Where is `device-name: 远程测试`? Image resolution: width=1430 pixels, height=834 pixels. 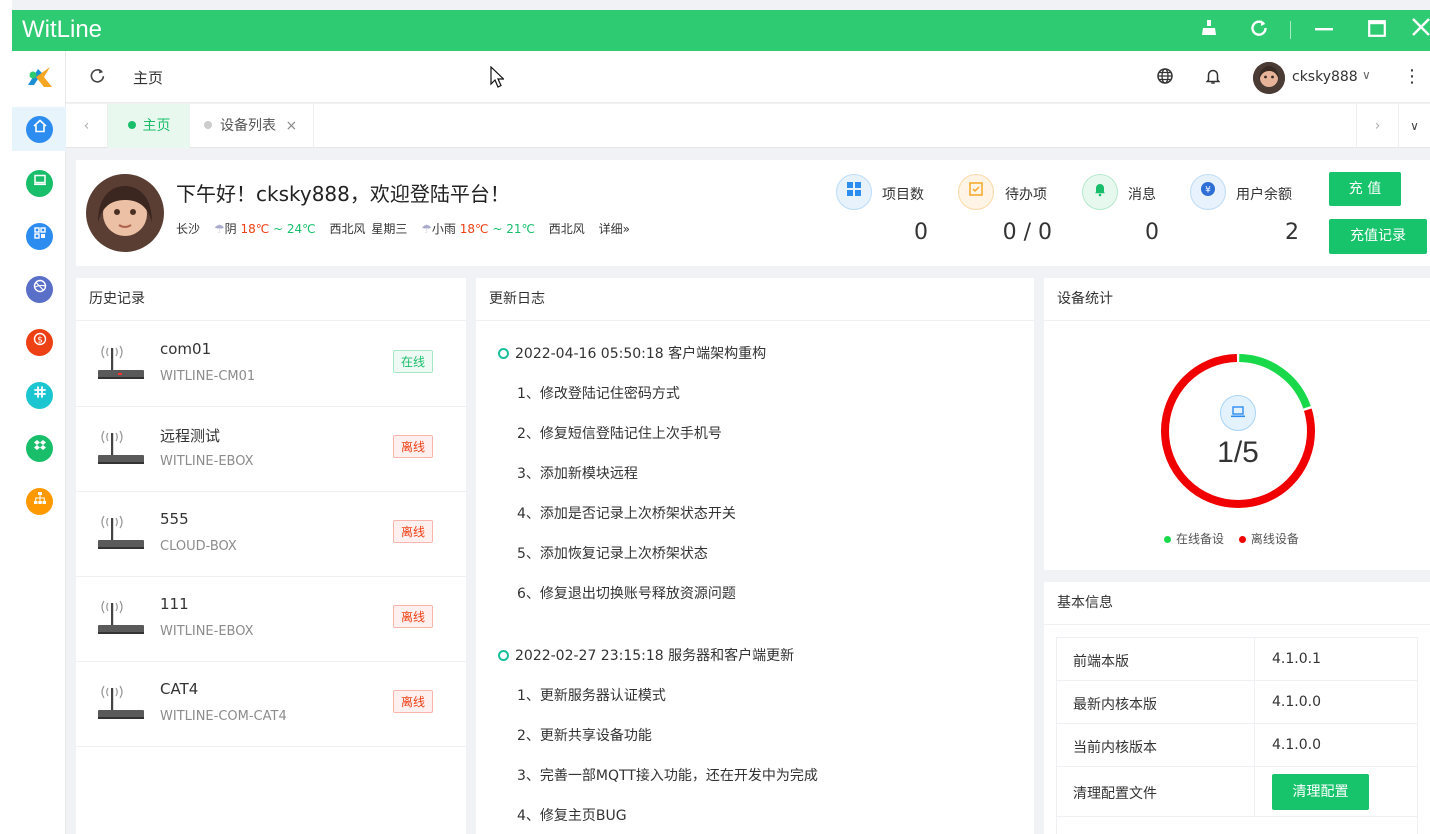
device-name: 远程测试 is located at coordinates (190, 436).